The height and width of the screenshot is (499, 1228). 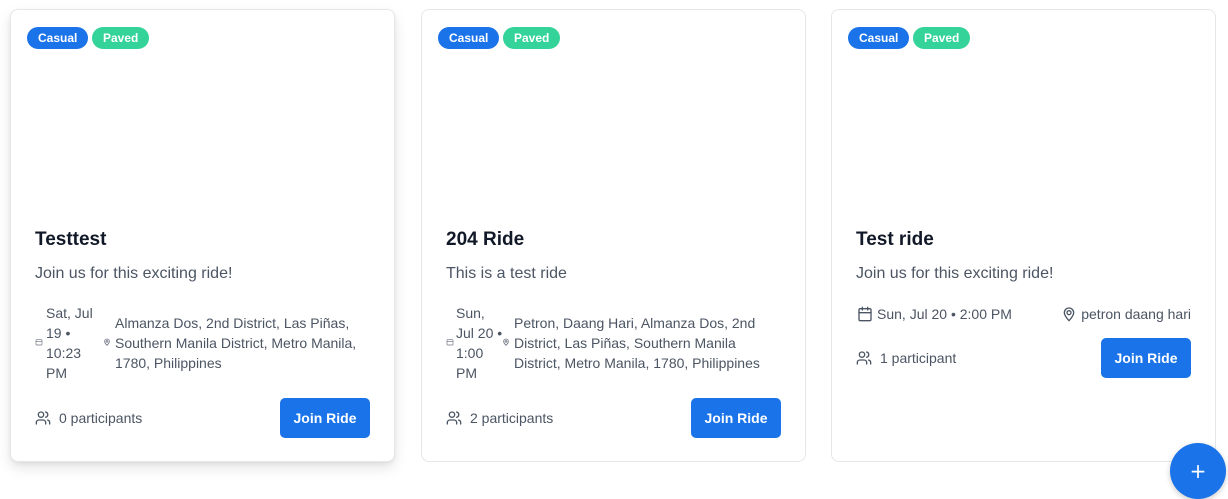 What do you see at coordinates (506, 273) in the screenshot?
I see `ride-description: This is a test ride` at bounding box center [506, 273].